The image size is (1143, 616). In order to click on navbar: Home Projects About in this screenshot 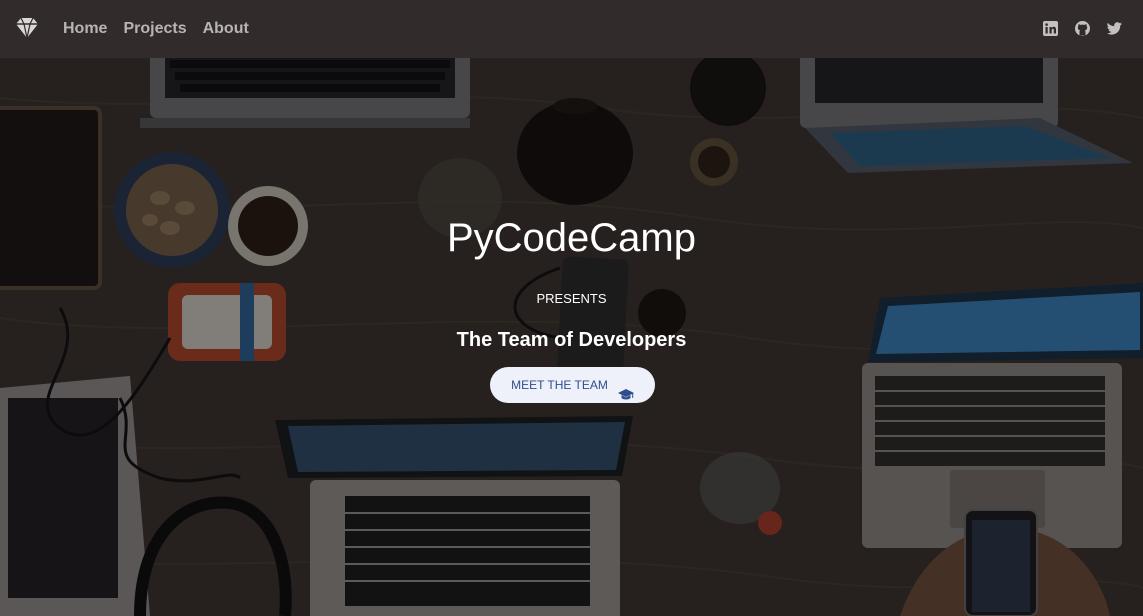, I will do `click(571, 29)`.